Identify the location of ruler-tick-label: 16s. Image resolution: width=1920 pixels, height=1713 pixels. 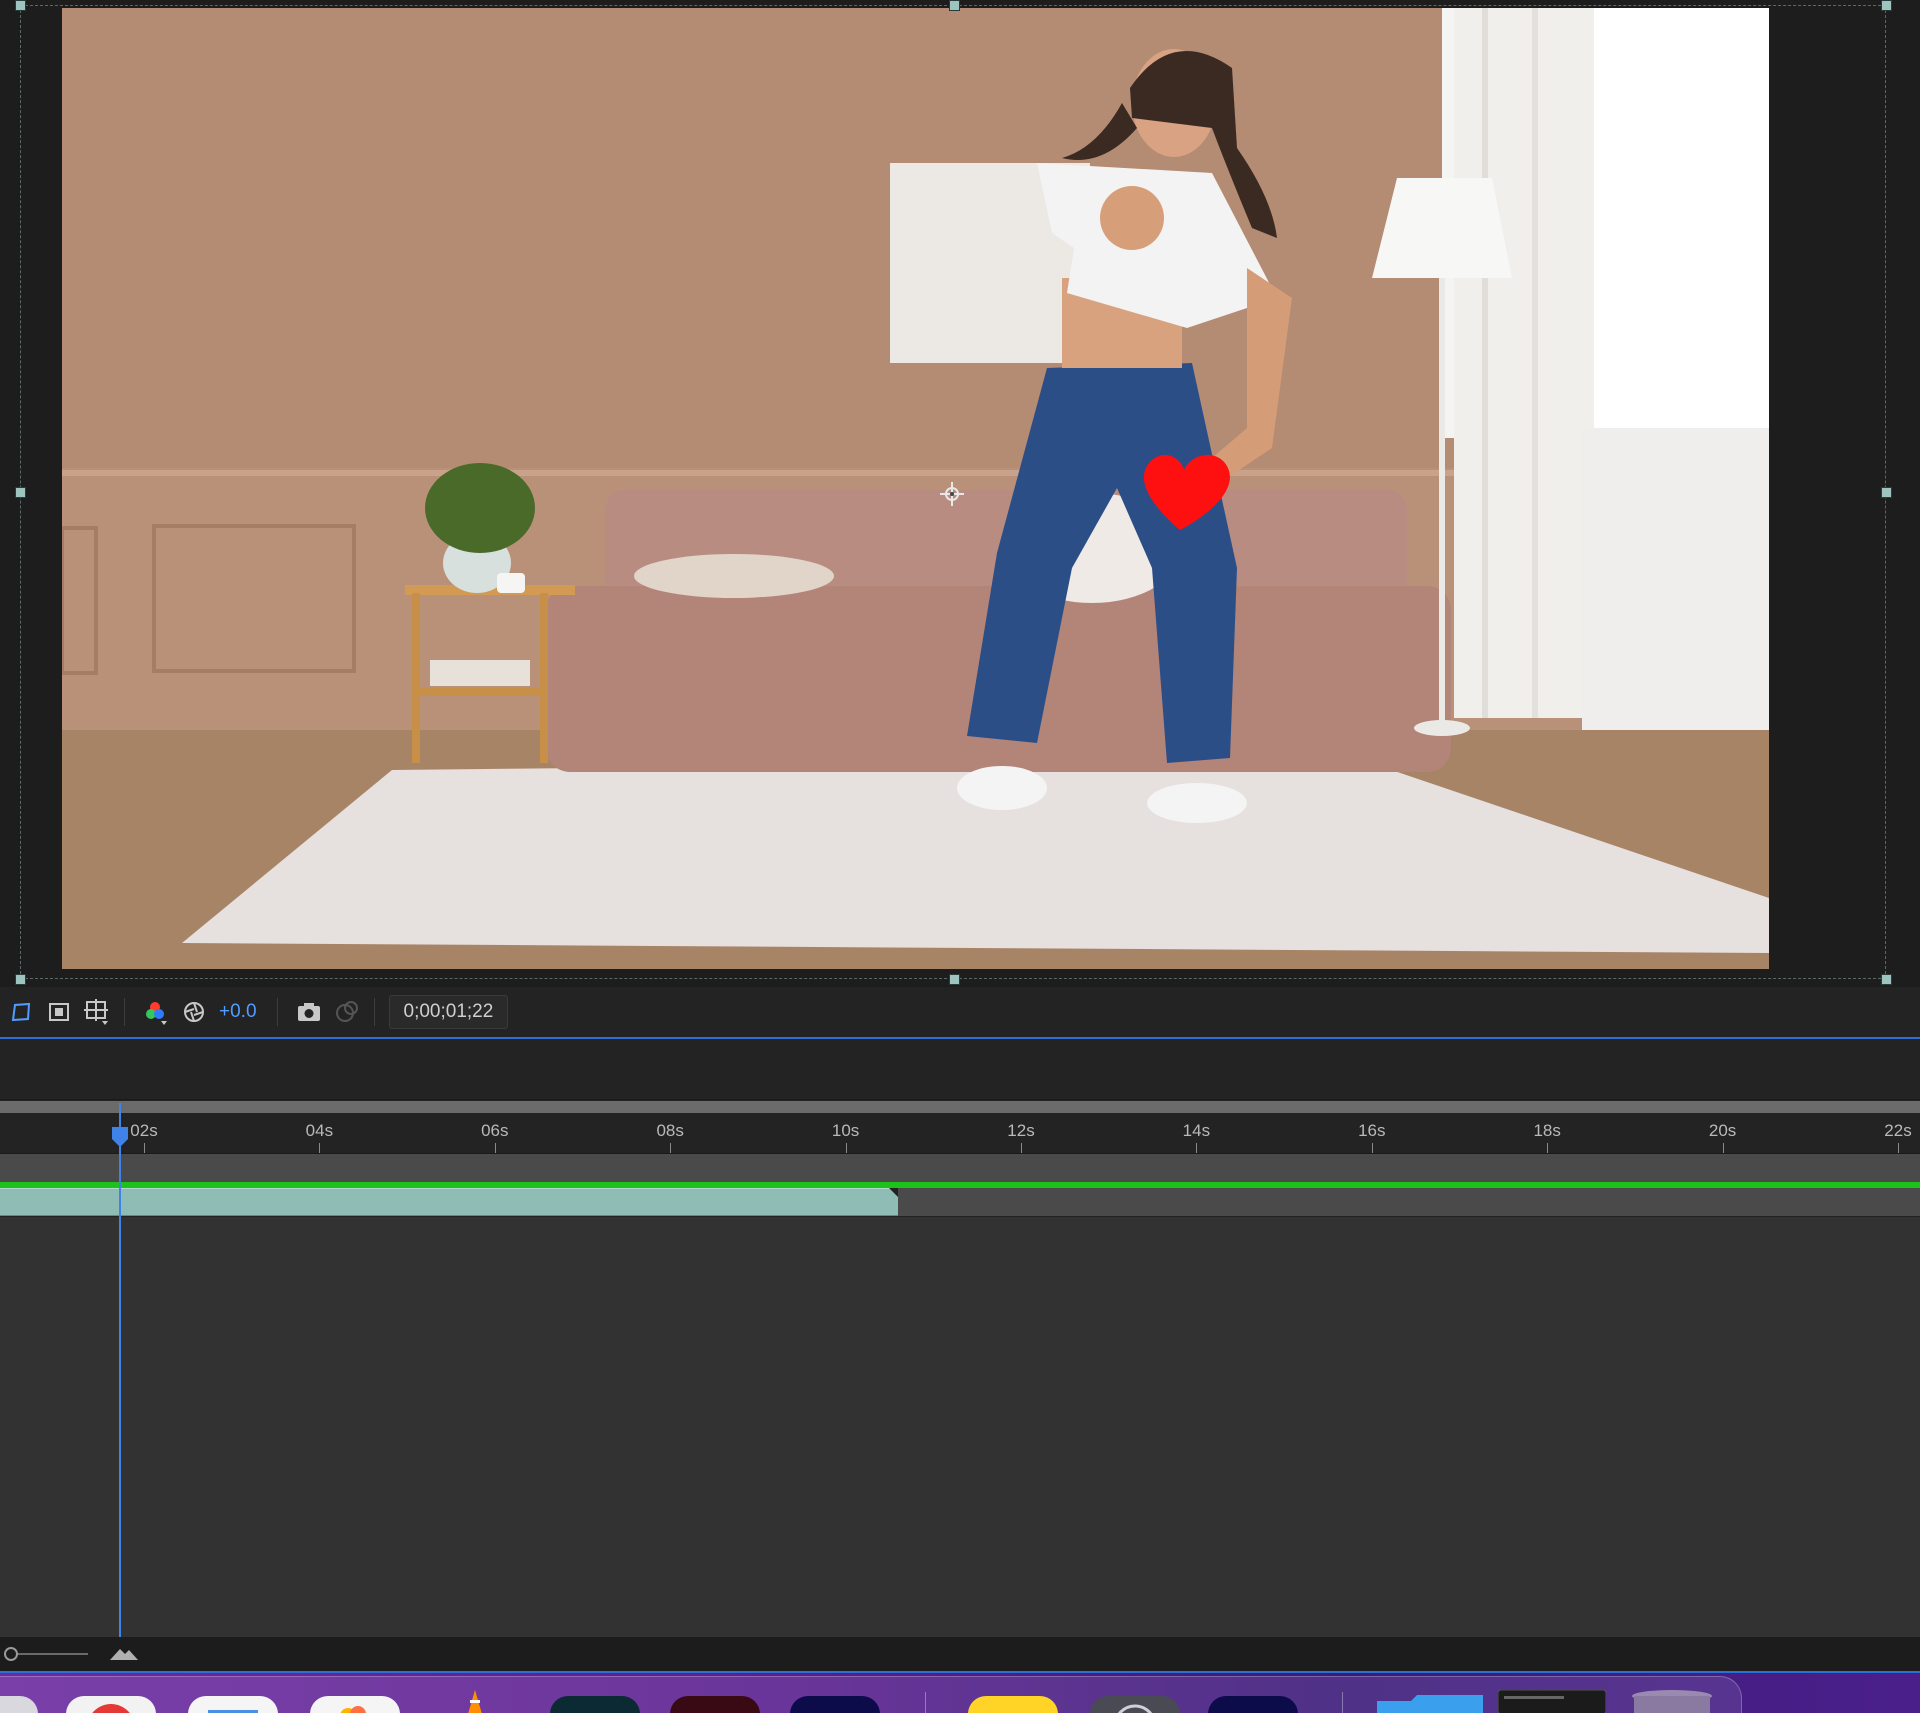
(1372, 1130).